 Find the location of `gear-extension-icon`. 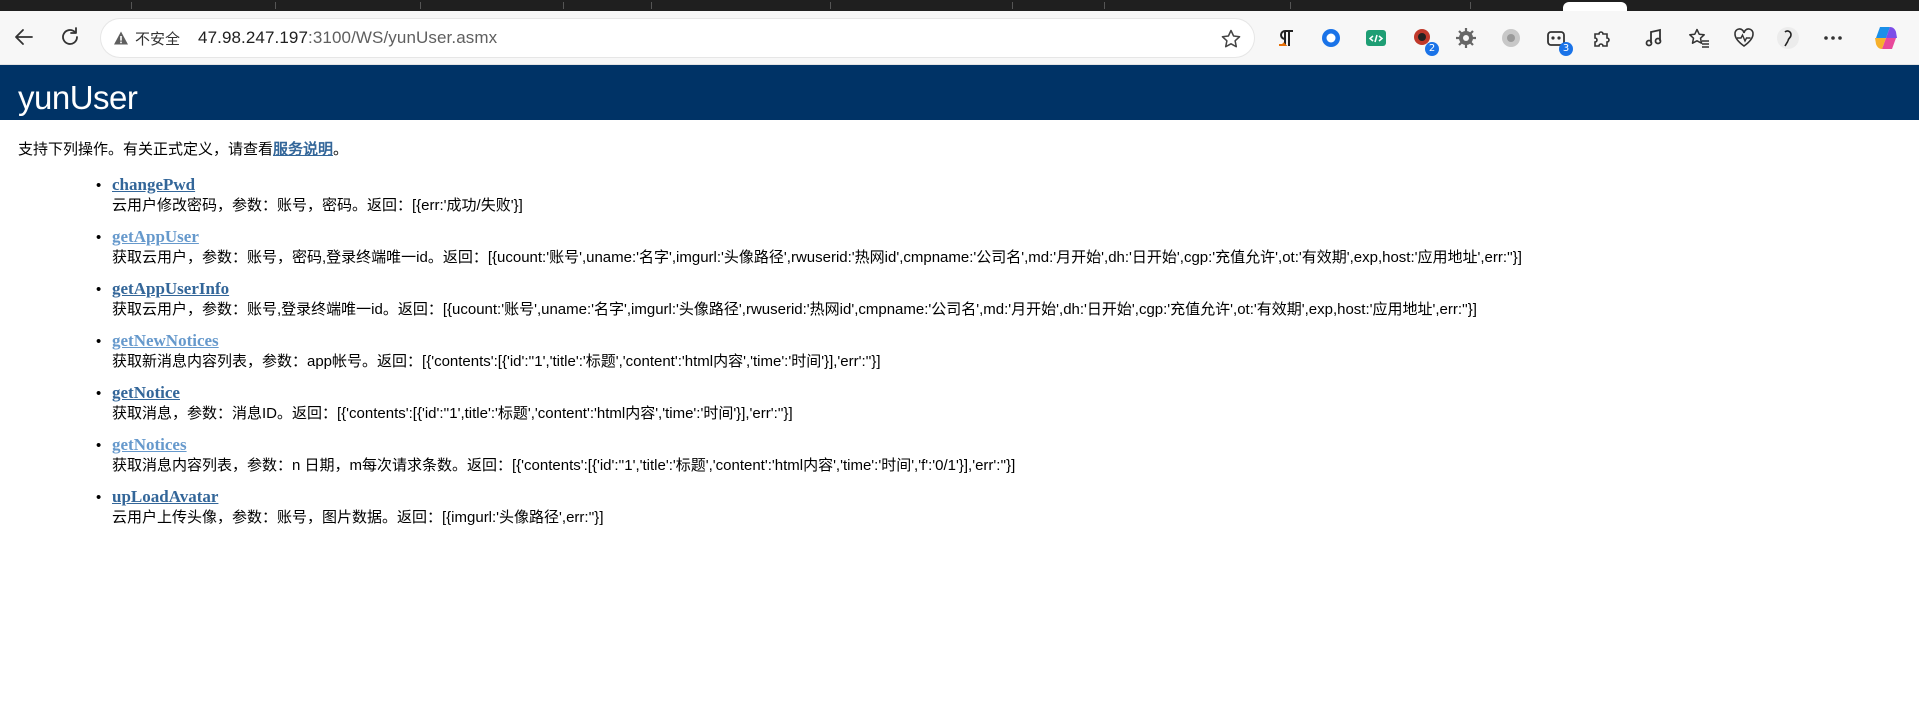

gear-extension-icon is located at coordinates (1466, 38).